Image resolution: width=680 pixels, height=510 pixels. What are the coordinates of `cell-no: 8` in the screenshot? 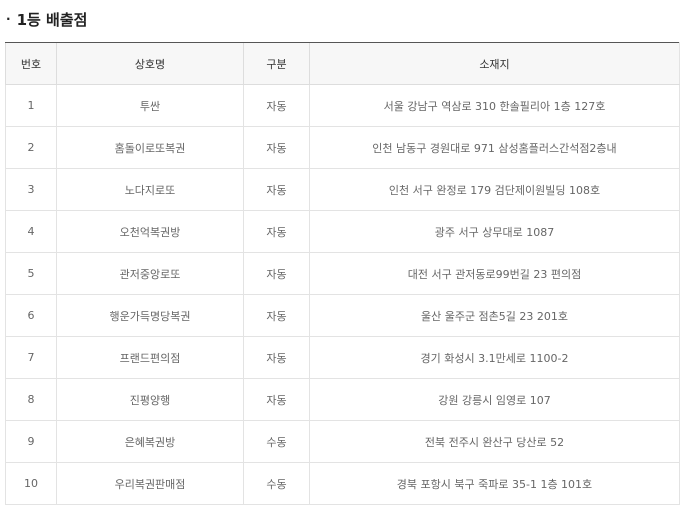 It's located at (31, 399).